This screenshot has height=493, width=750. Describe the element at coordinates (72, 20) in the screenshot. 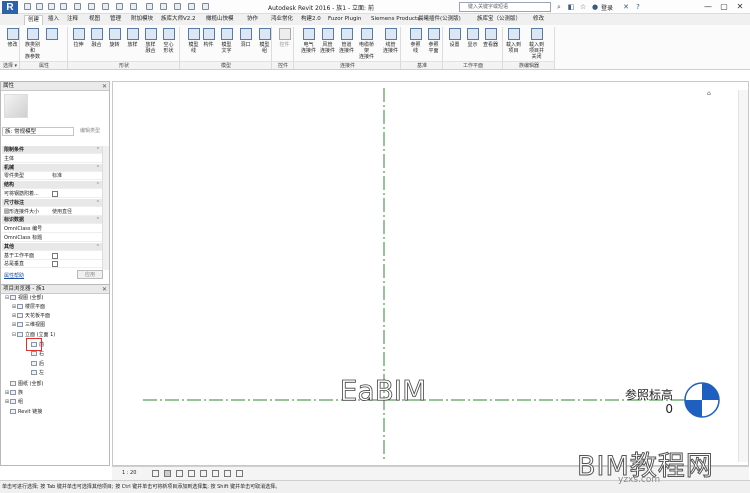

I see `tab-2: 注释` at that location.